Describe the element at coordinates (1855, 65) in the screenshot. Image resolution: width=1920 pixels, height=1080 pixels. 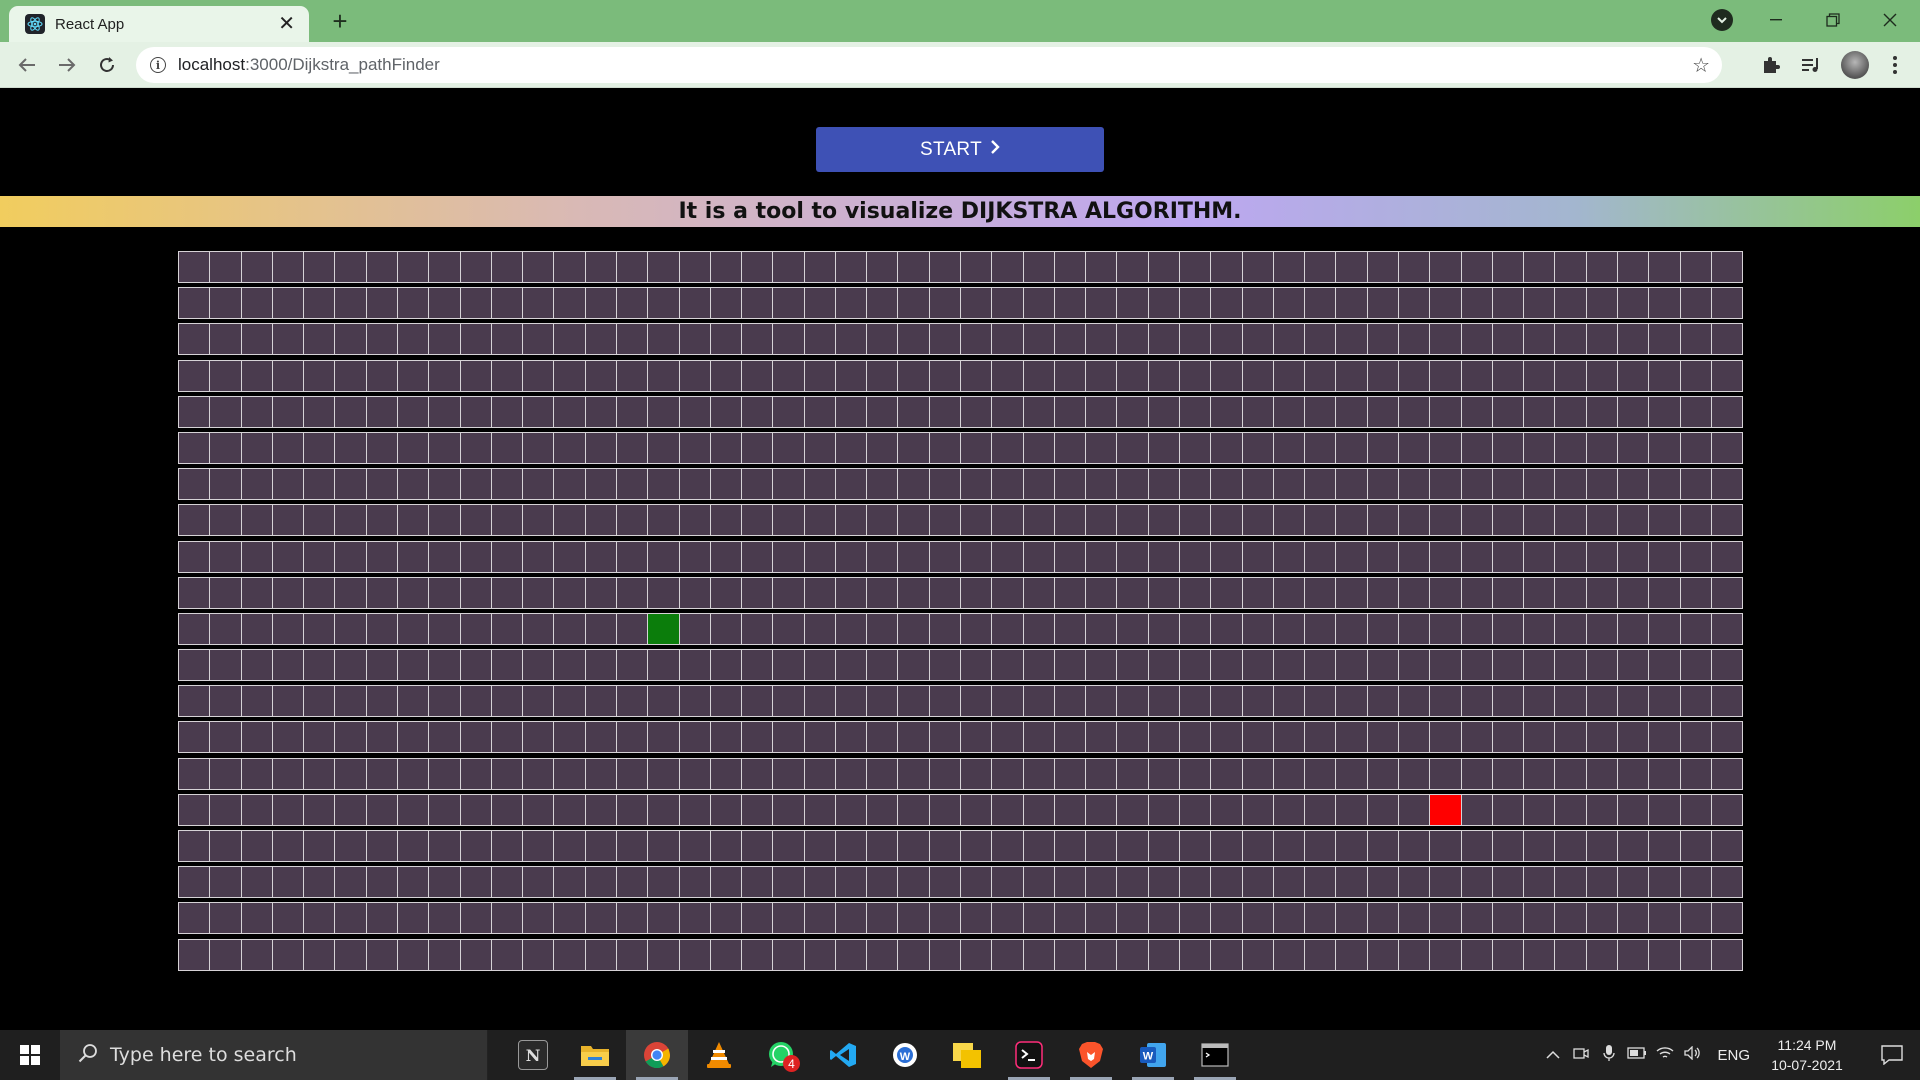
I see `profile-avatar` at that location.